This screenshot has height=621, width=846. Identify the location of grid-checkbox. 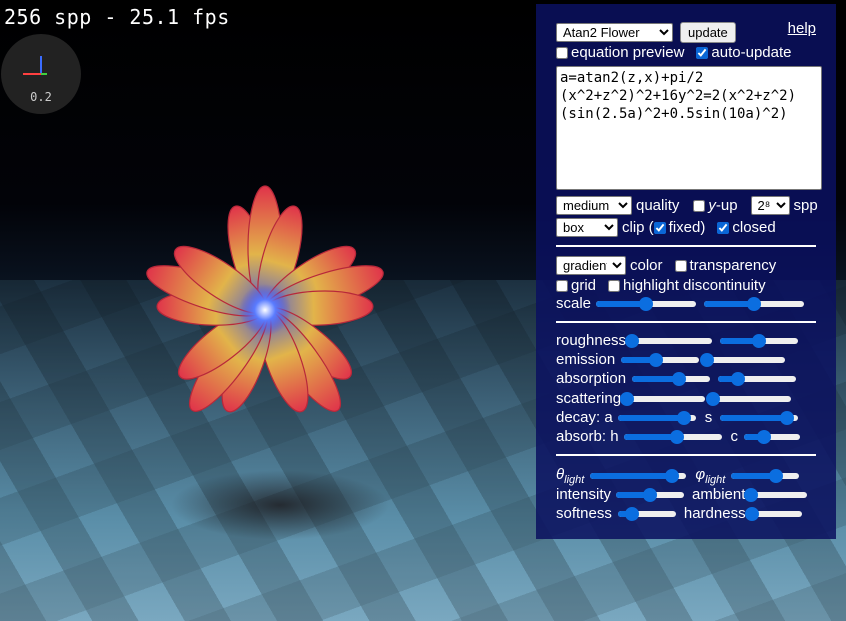
(562, 285).